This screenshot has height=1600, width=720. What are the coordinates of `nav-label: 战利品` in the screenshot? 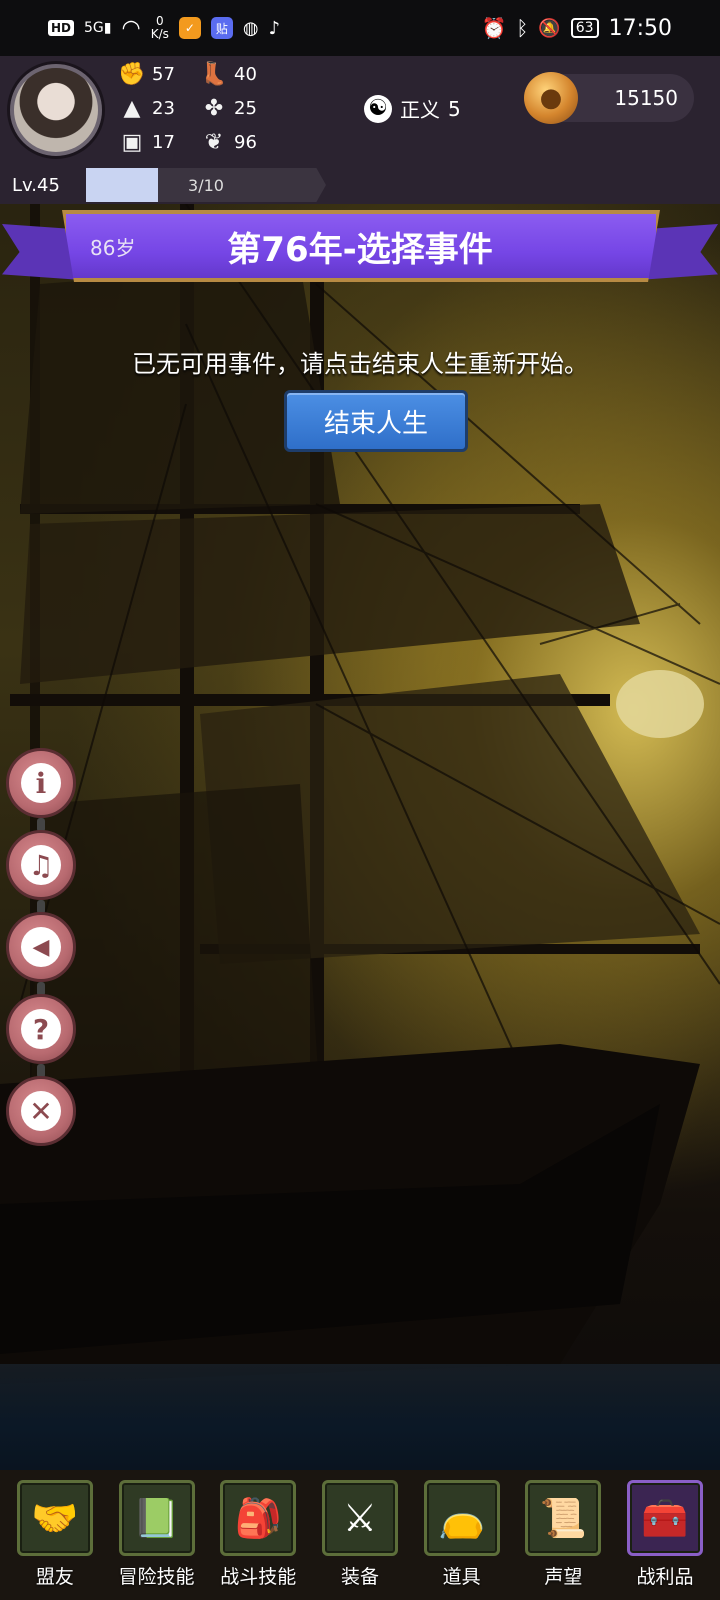 It's located at (665, 1577).